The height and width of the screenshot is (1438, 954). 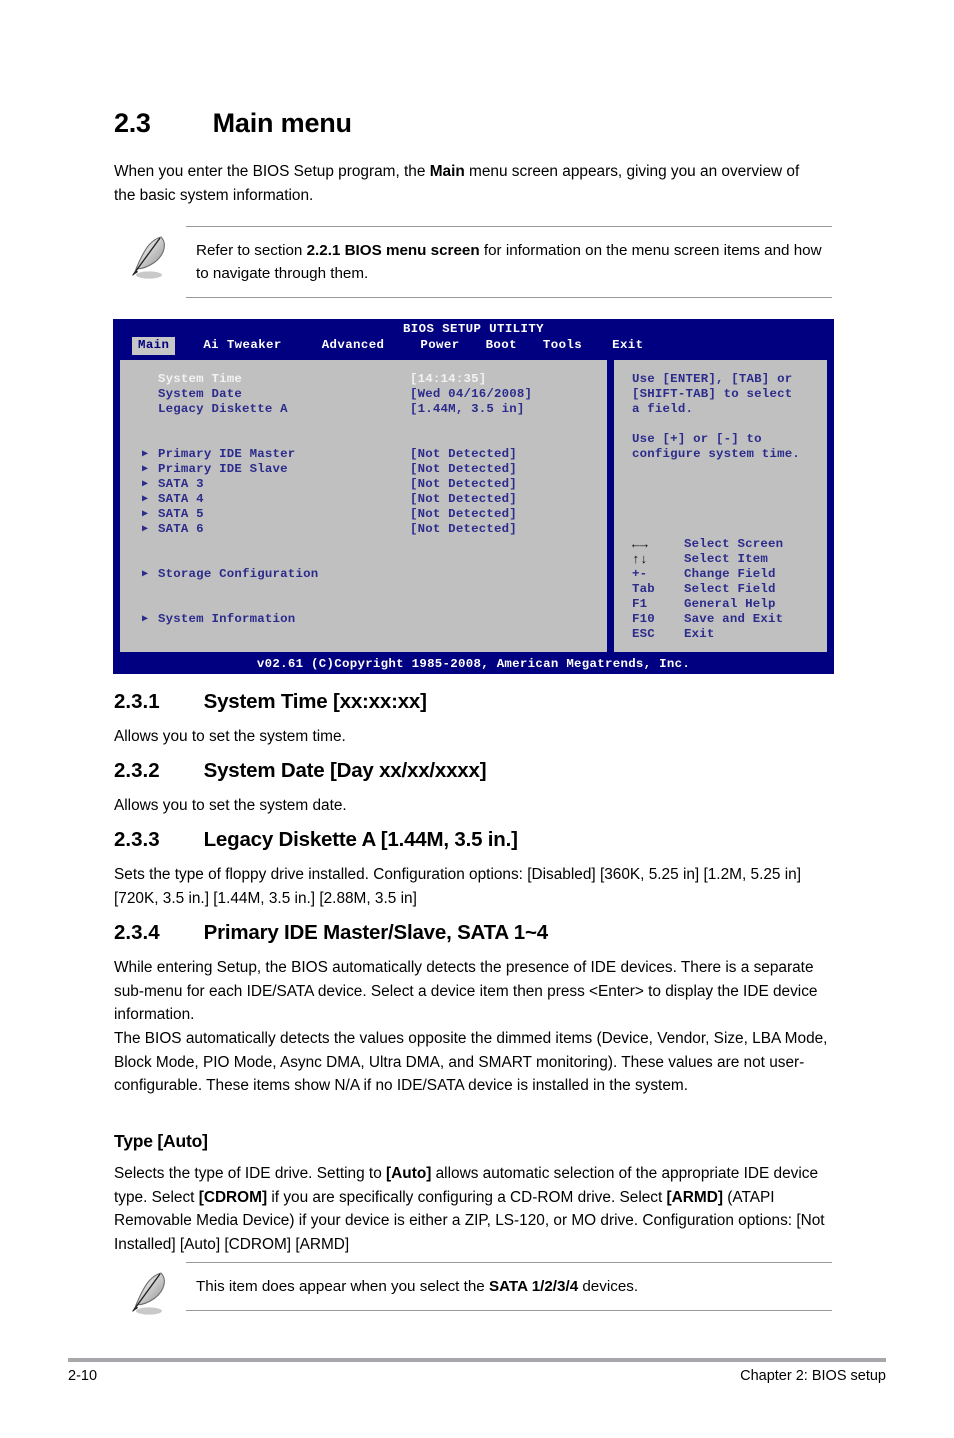 I want to click on bios-item-sata-5: ▶ SATA 5 [Not Detected], so click(x=363, y=514).